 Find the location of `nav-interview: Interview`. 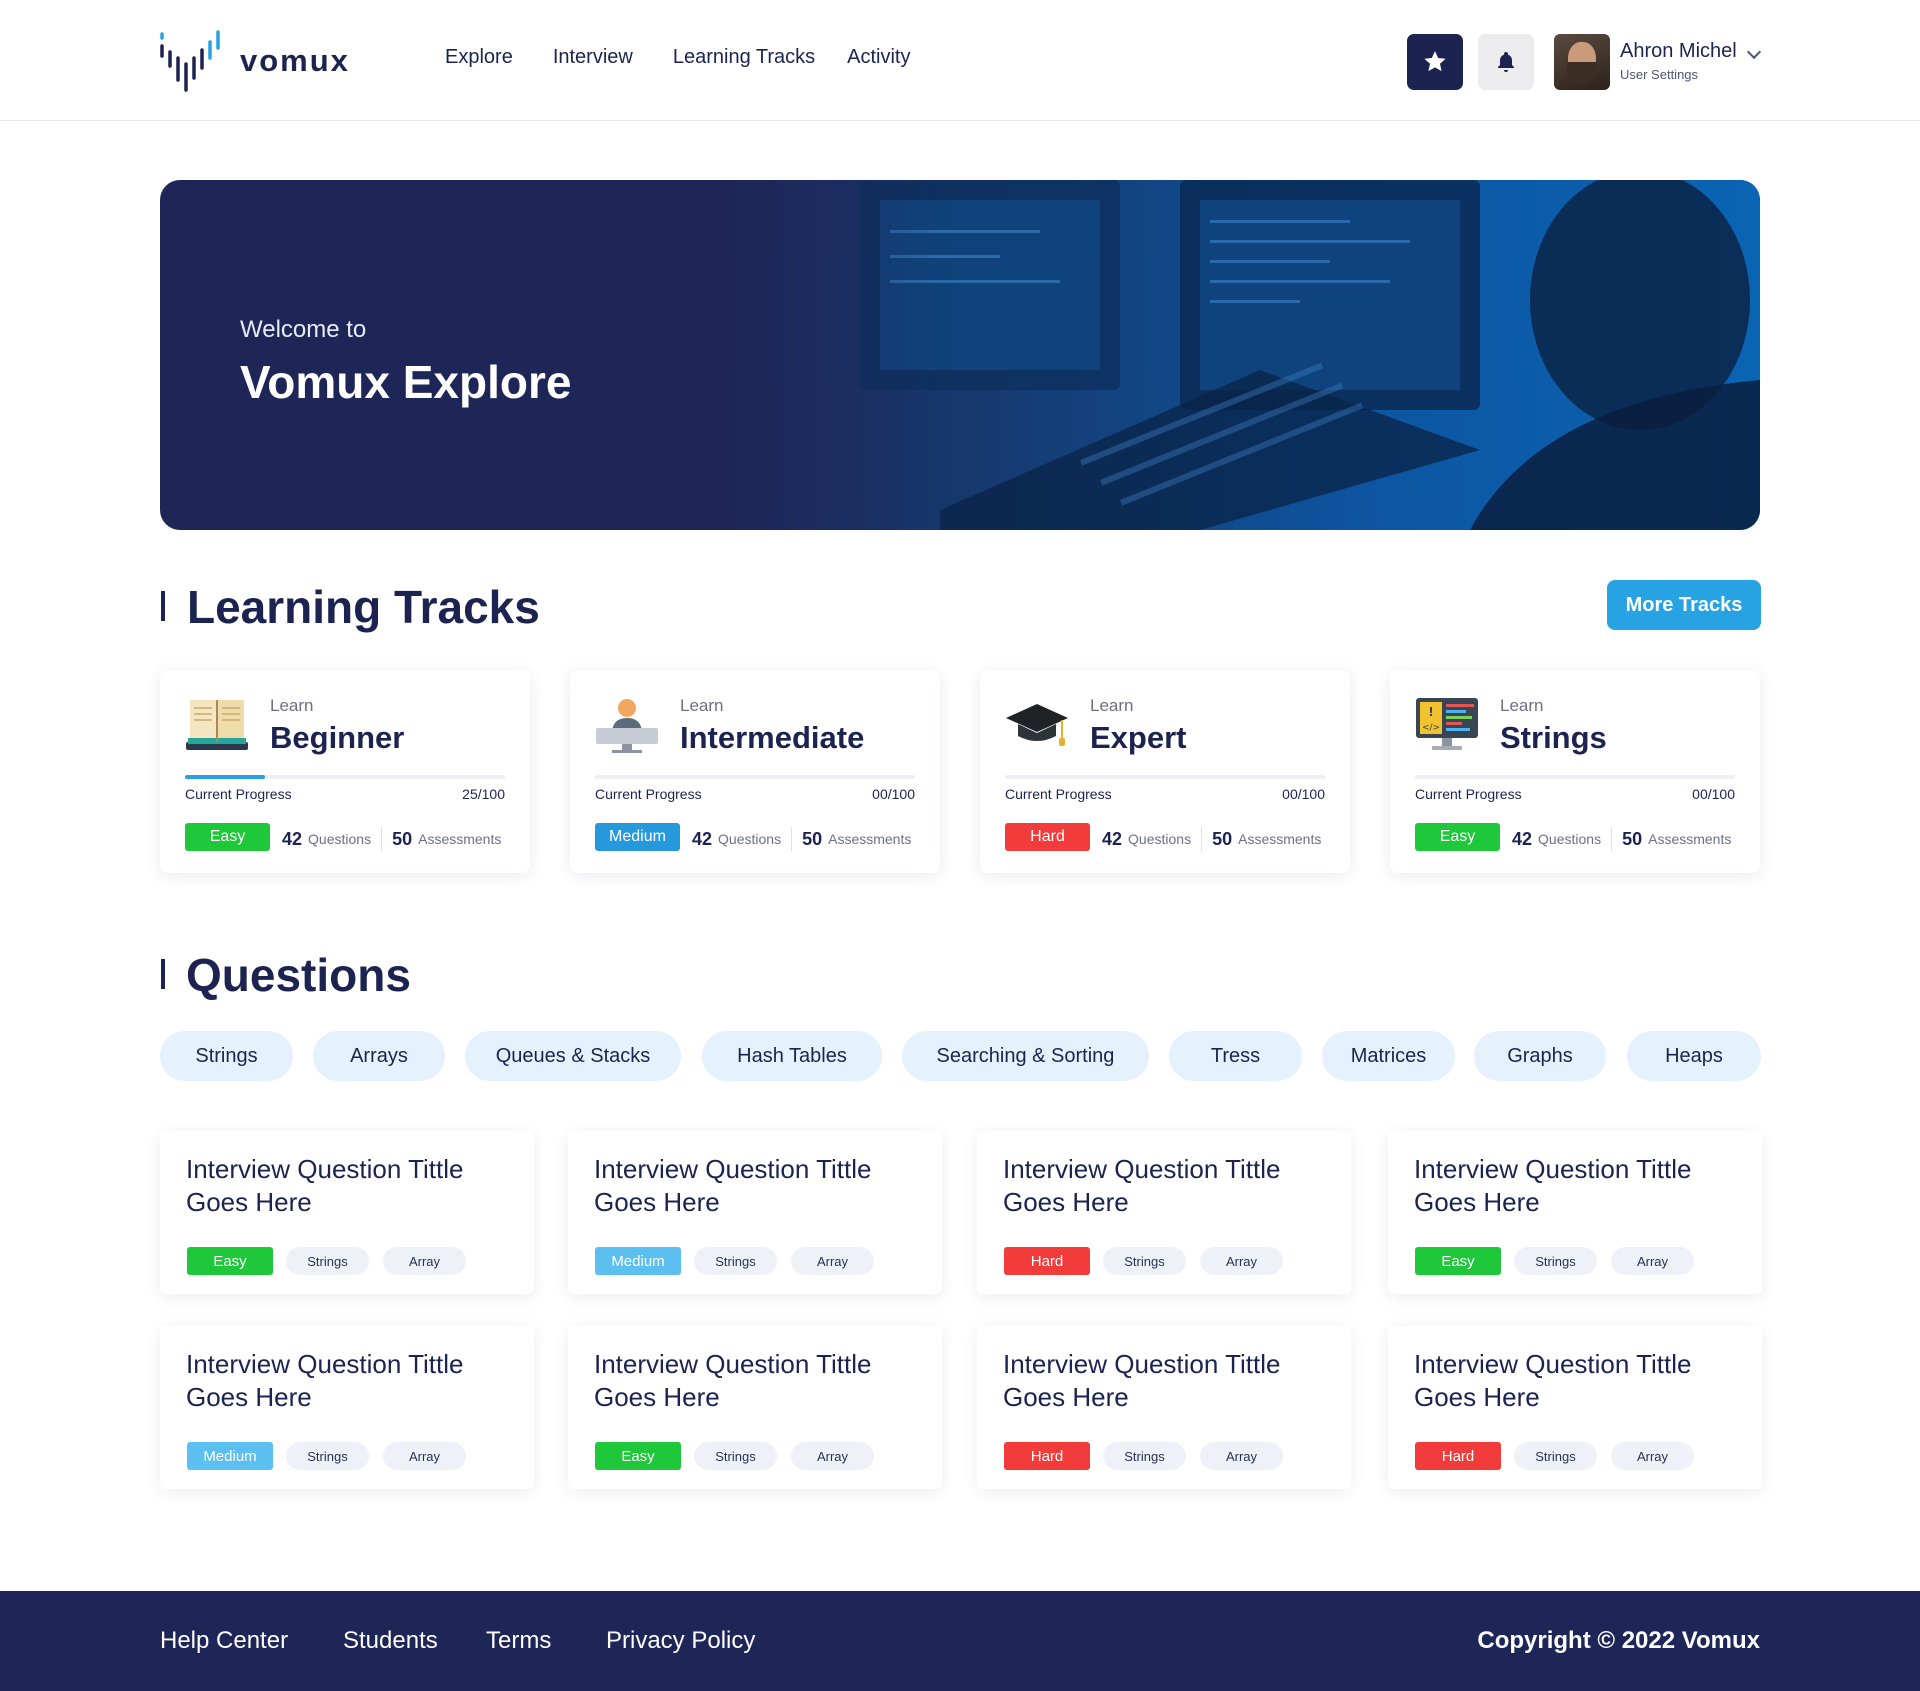

nav-interview: Interview is located at coordinates (593, 57).